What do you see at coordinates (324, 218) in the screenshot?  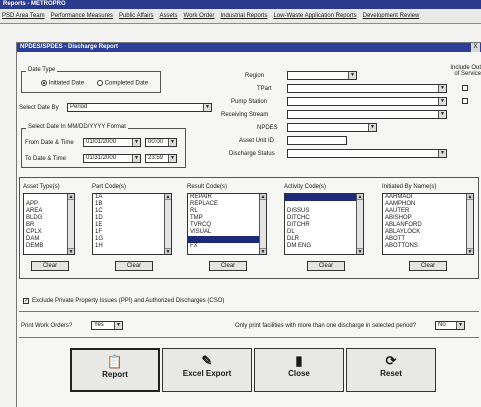 I see `list-item: DITCHC` at bounding box center [324, 218].